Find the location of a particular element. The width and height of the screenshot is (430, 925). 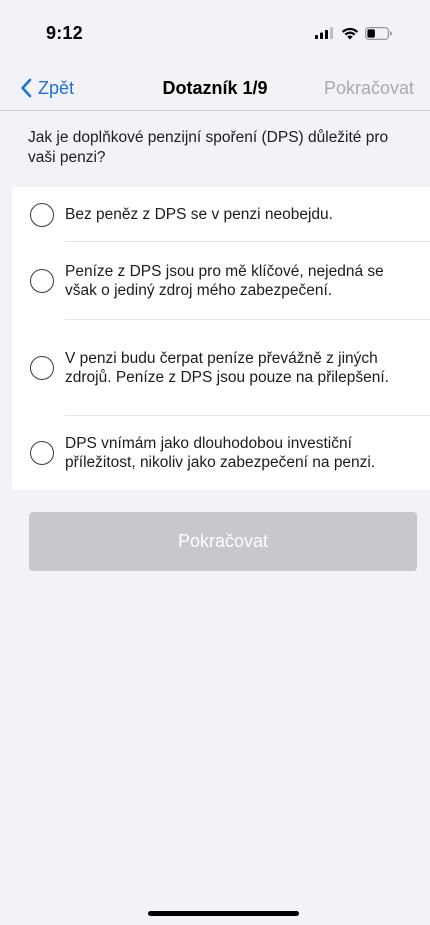

status-bar: 9:12 is located at coordinates (215, 33).